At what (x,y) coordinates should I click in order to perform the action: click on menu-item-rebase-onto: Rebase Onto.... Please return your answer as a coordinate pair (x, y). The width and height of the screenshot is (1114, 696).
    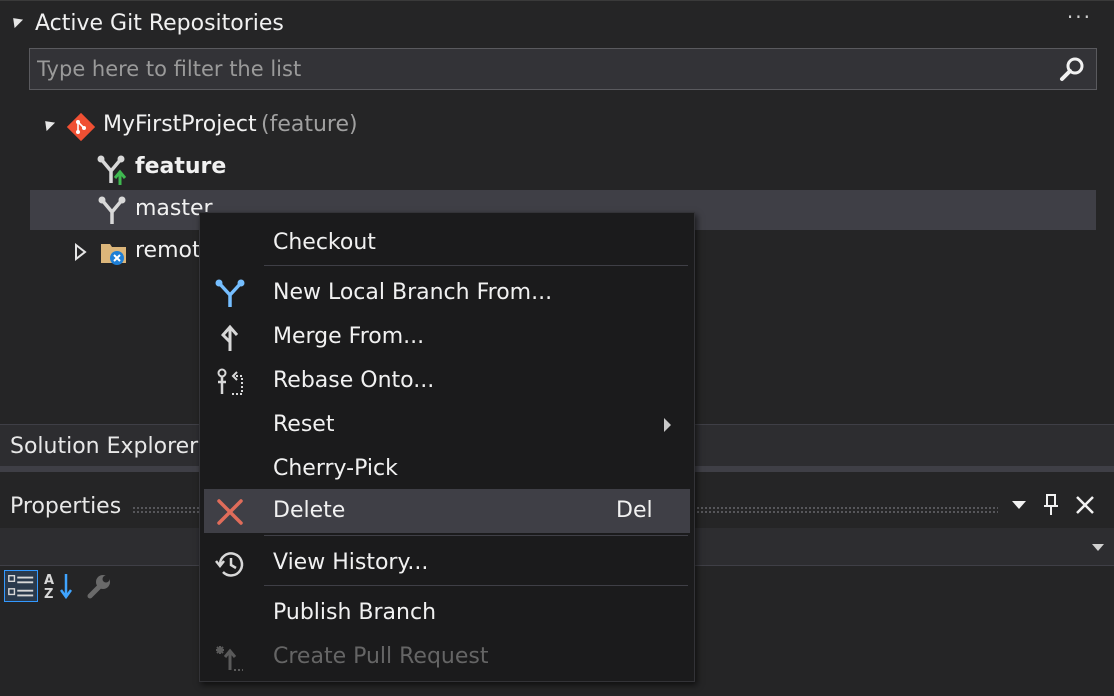
    Looking at the image, I should click on (447, 381).